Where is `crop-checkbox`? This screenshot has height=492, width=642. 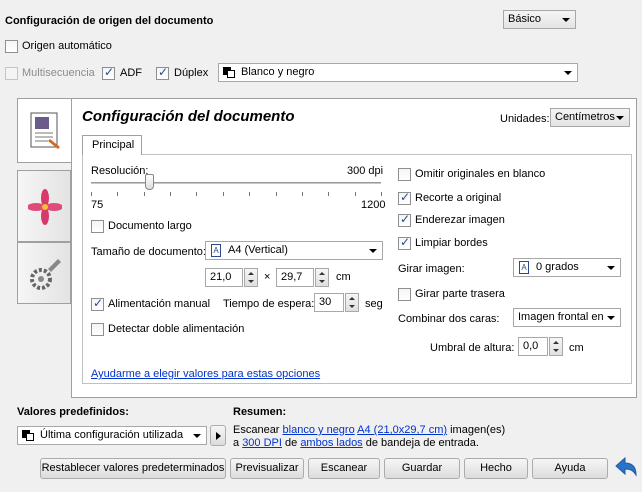 crop-checkbox is located at coordinates (404, 197).